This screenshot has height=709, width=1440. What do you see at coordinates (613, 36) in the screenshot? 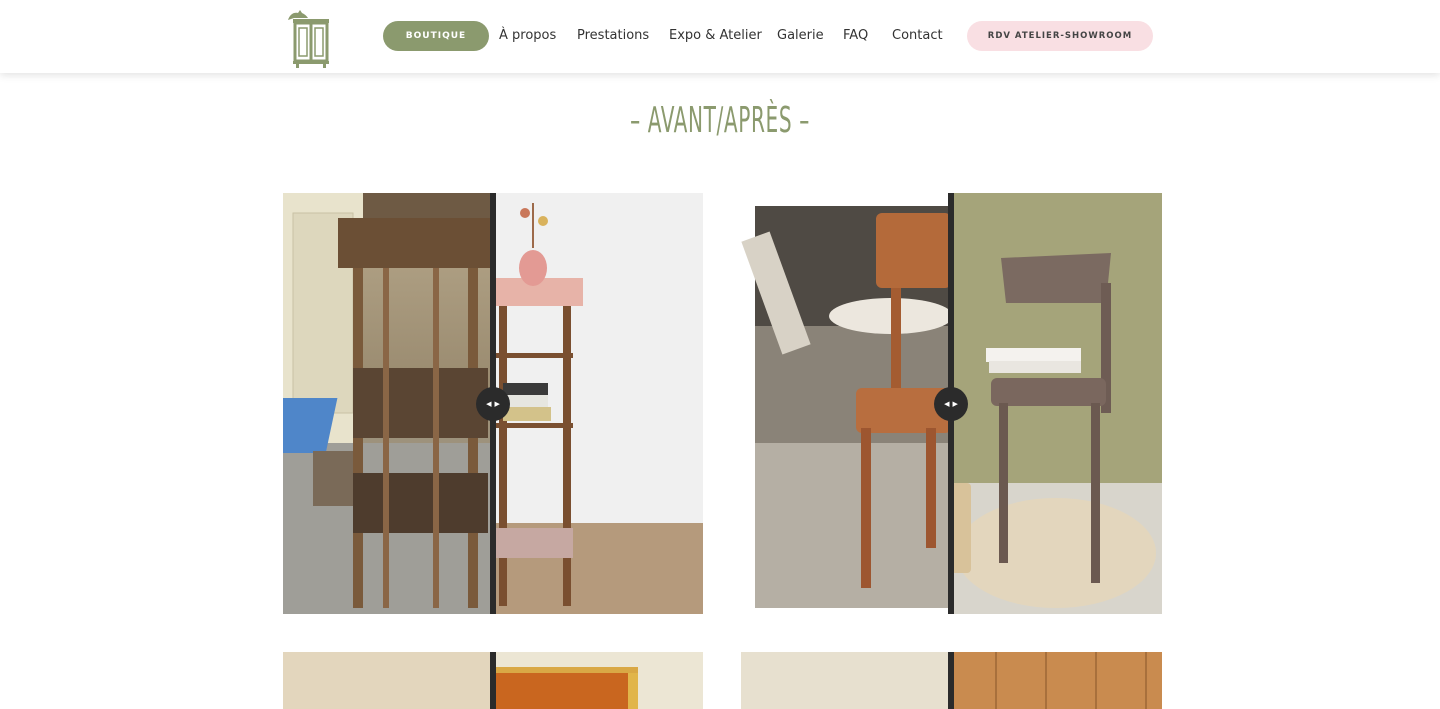
I see `nav-link-prestations: Prestations` at bounding box center [613, 36].